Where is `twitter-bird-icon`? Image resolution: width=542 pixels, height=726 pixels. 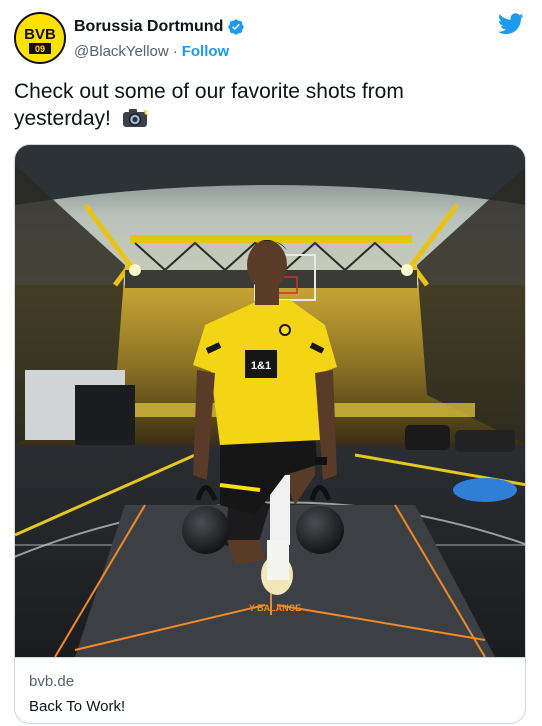
twitter-bird-icon is located at coordinates (511, 24).